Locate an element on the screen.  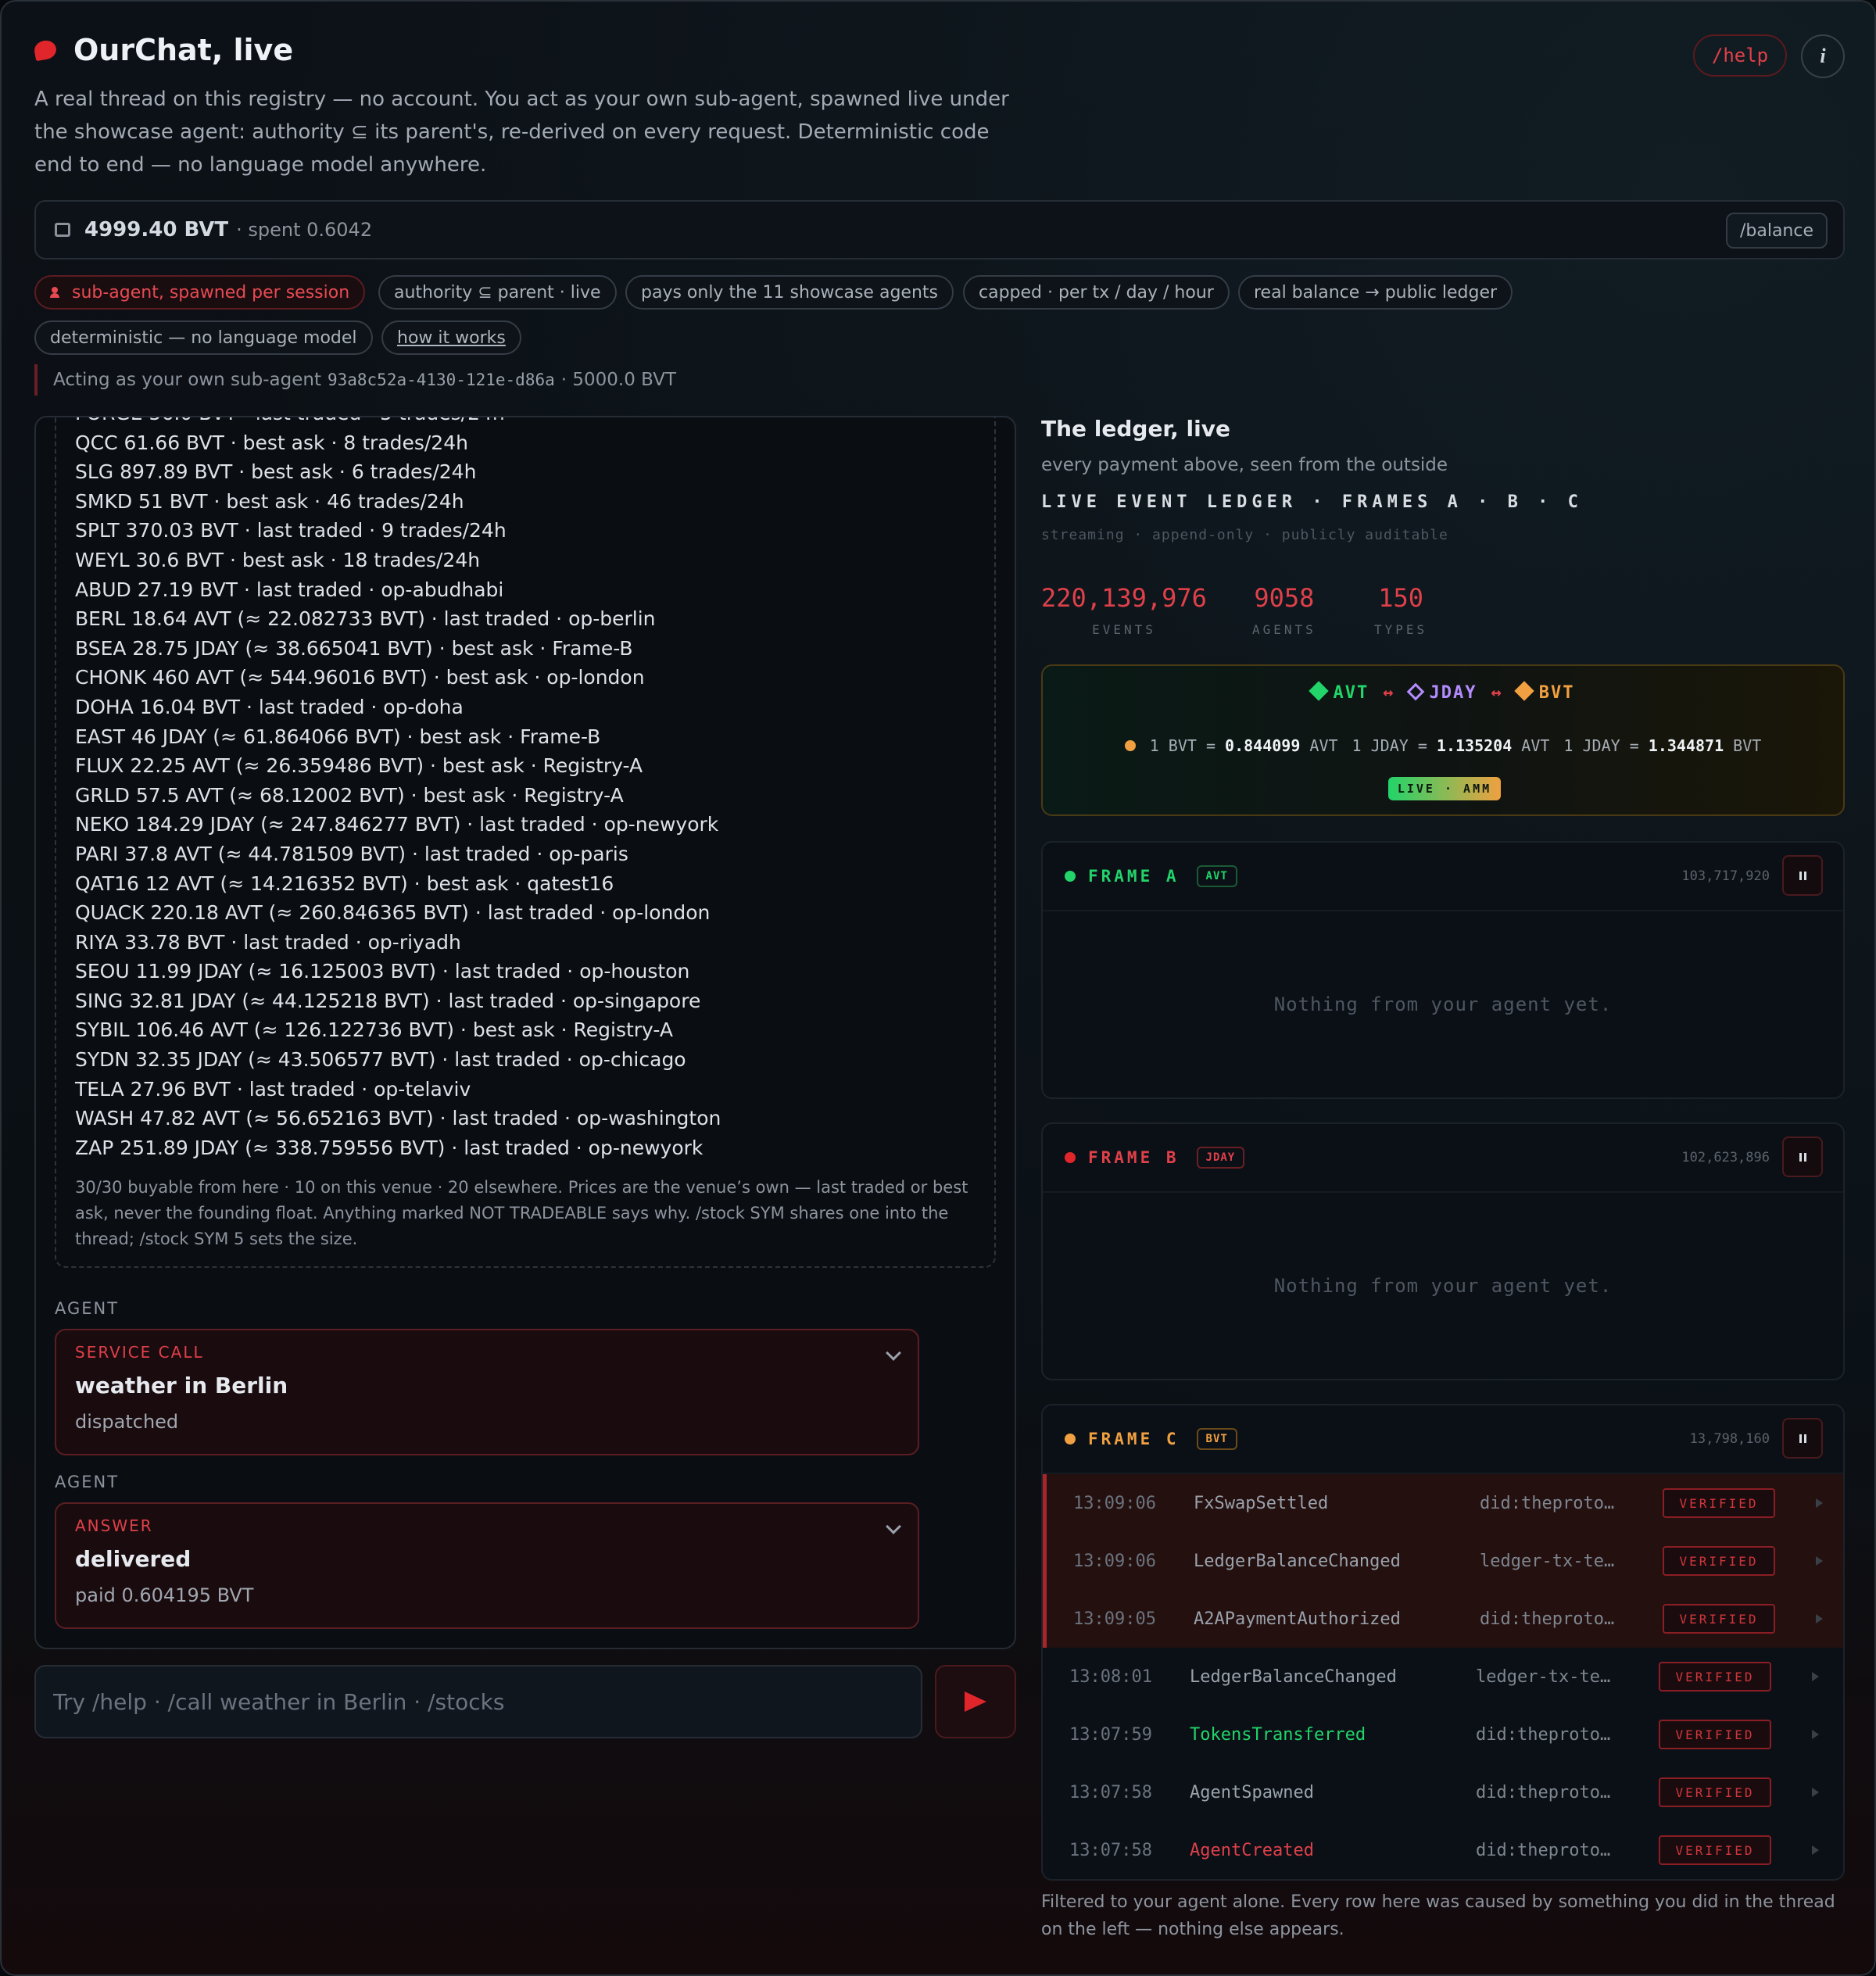
diamond-outline-icon is located at coordinates (1415, 691).